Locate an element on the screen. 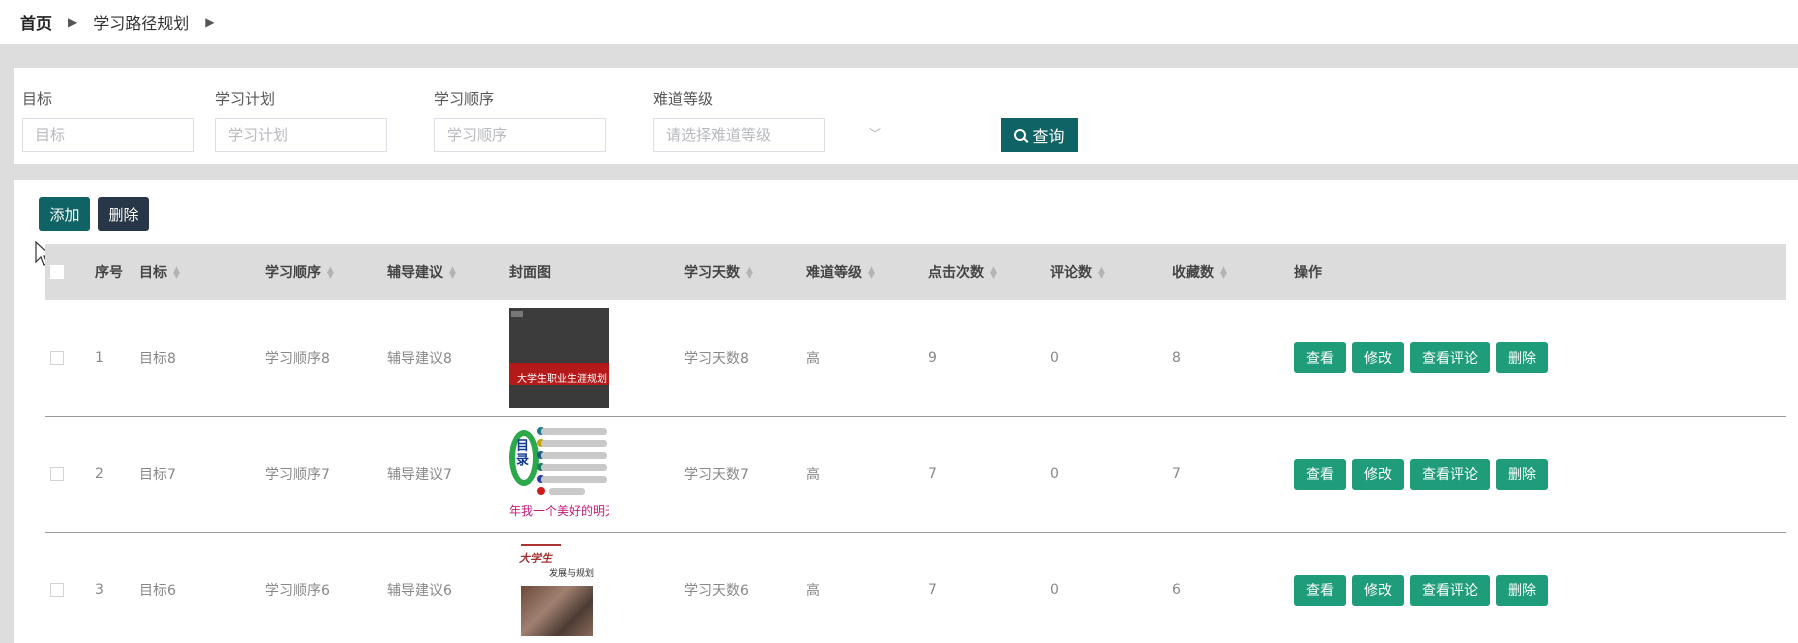 The height and width of the screenshot is (643, 1798). batch-delete-button: 删除 is located at coordinates (123, 214).